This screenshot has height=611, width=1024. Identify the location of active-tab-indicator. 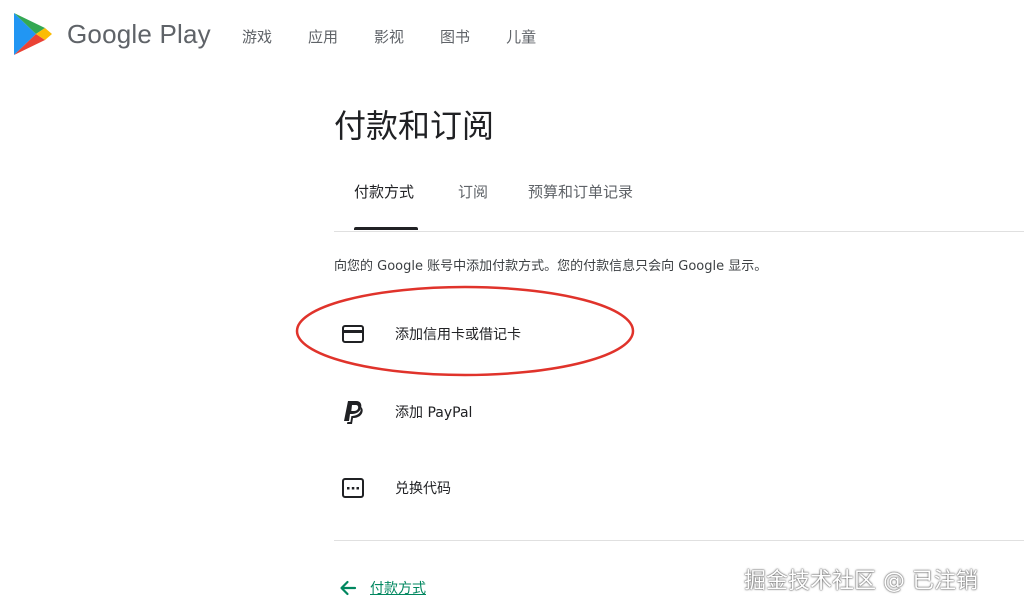
(386, 228).